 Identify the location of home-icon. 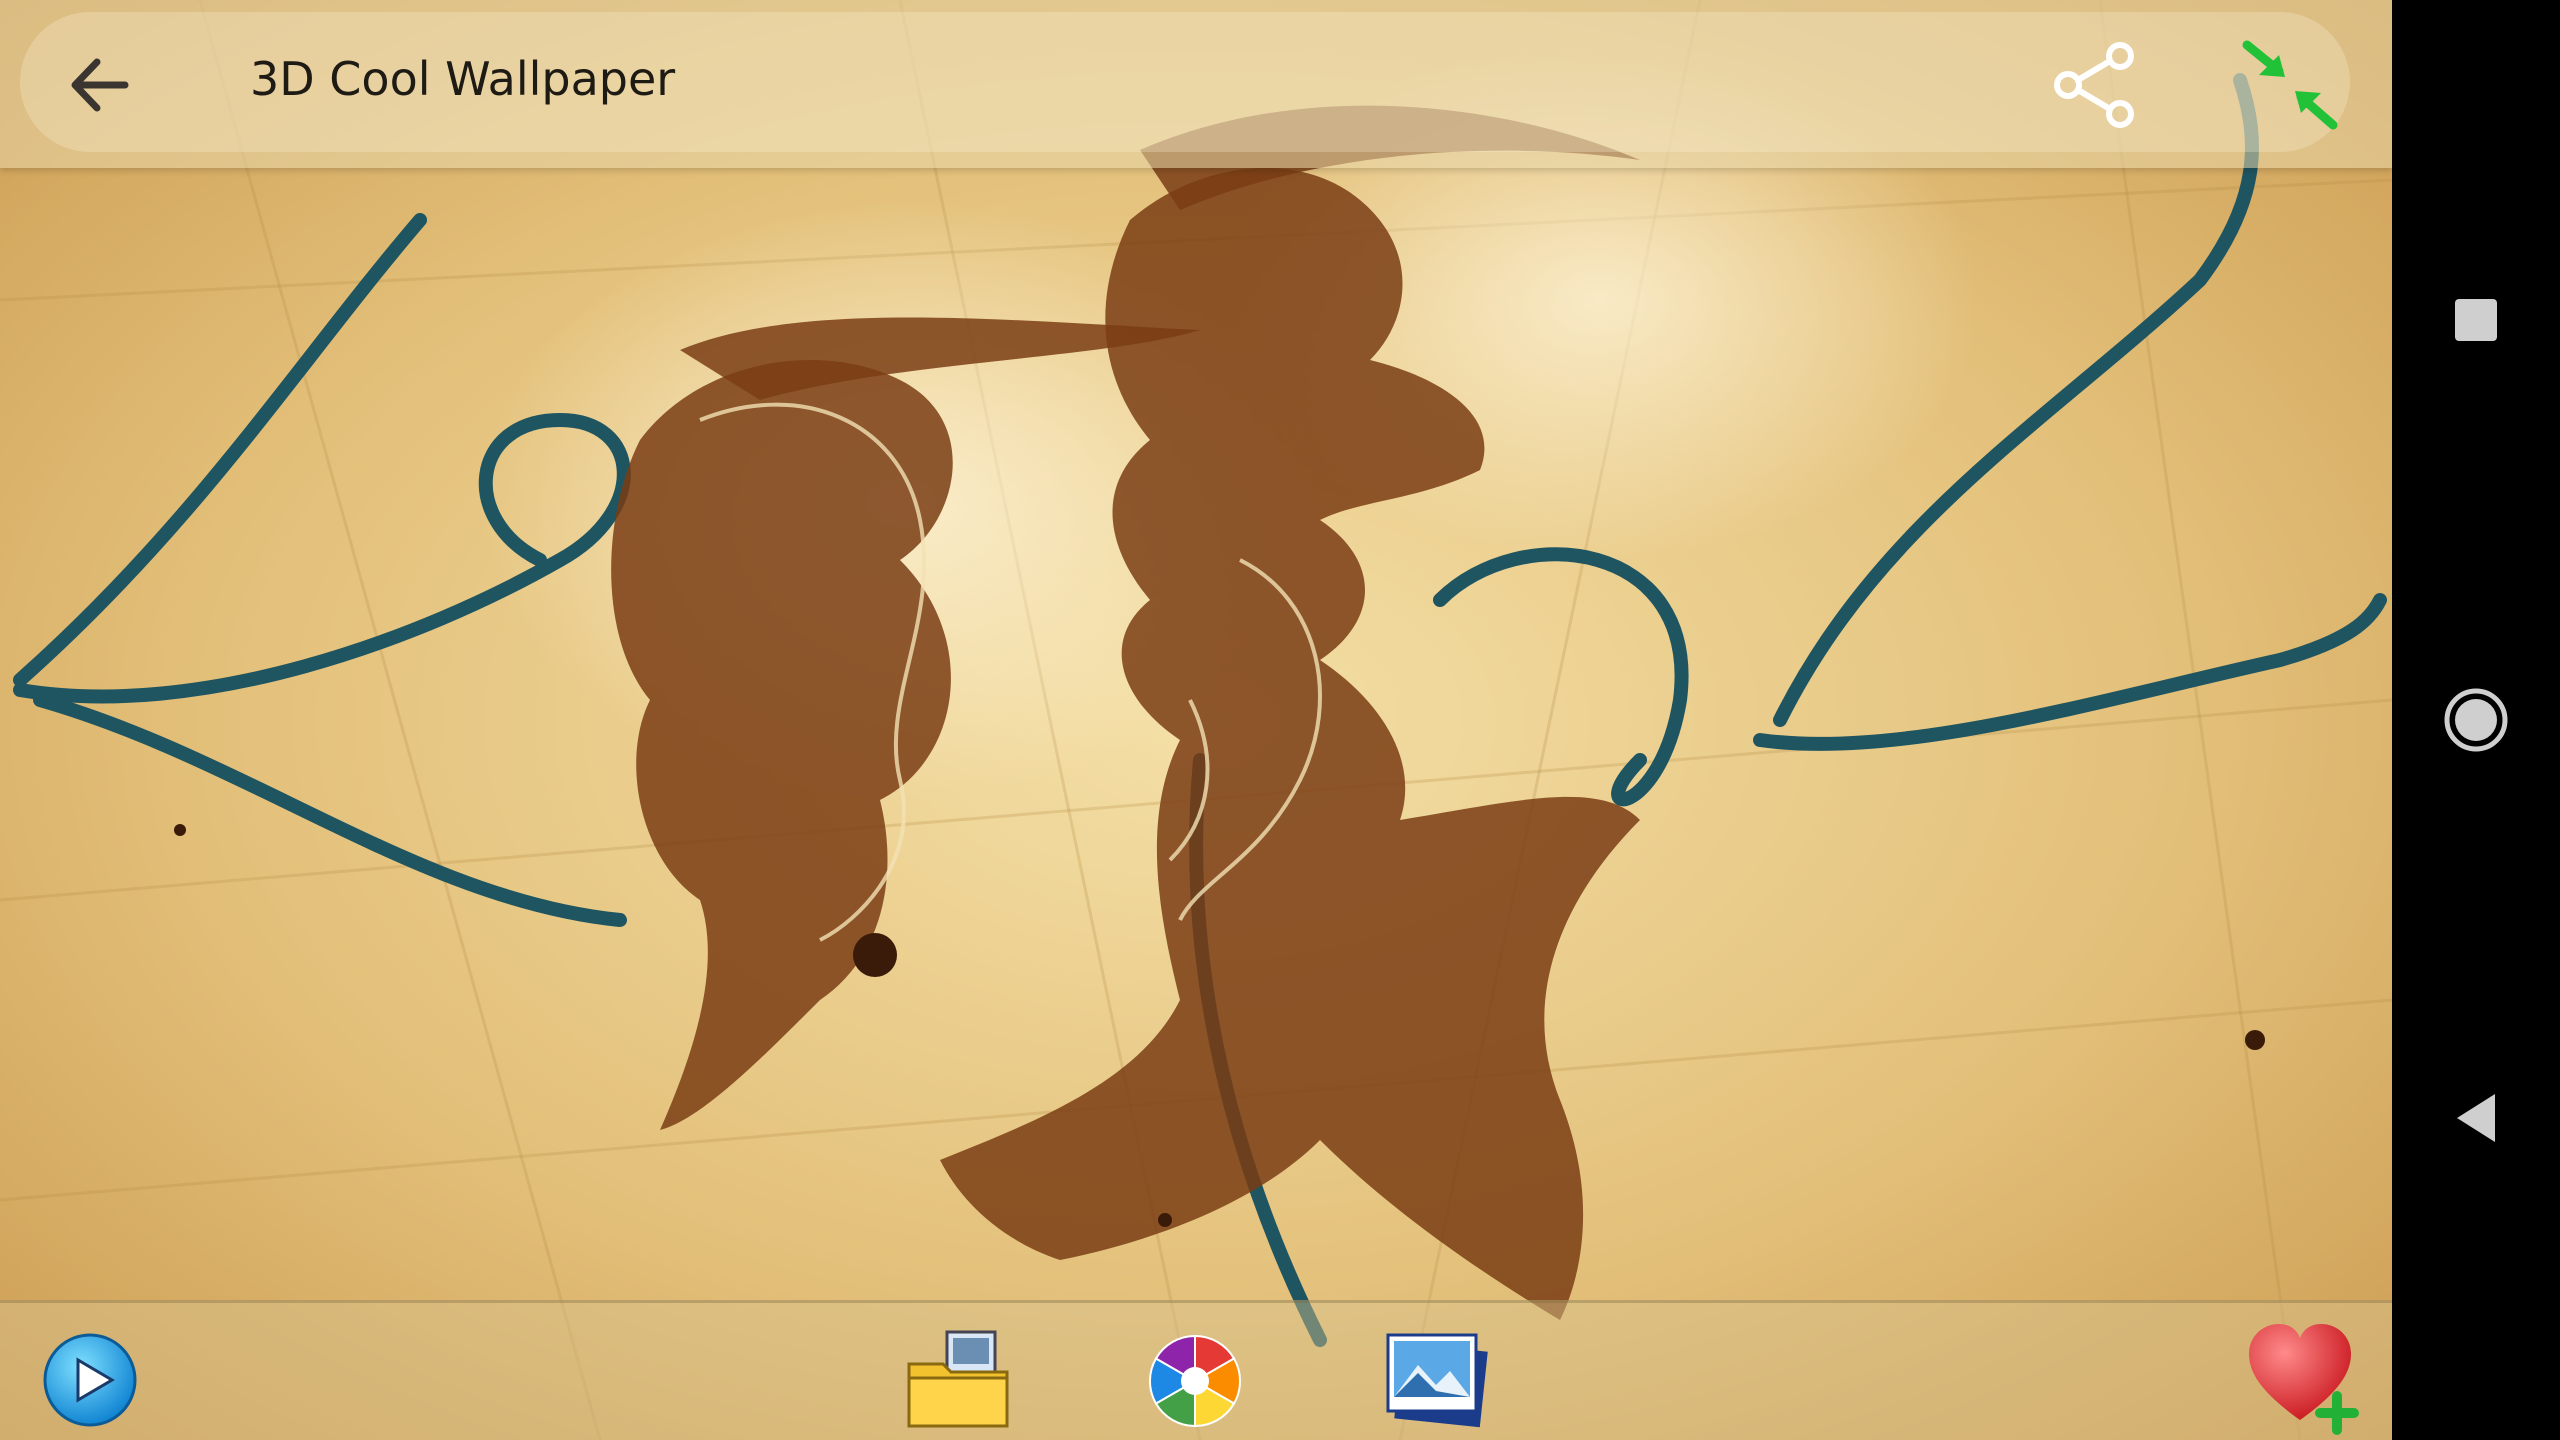
(2476, 720).